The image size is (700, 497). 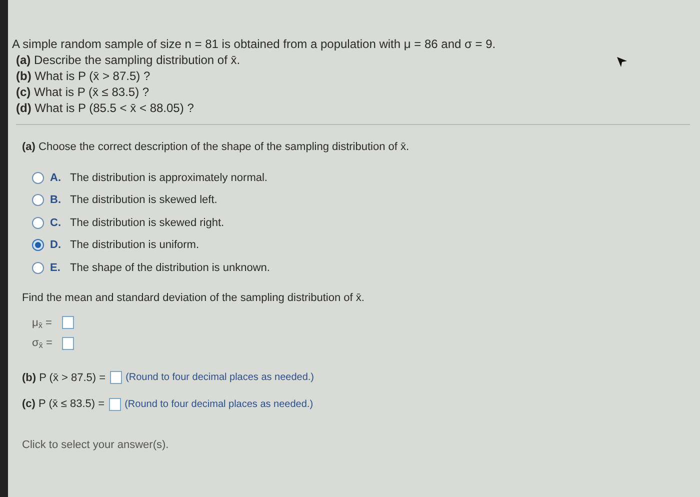 What do you see at coordinates (622, 62) in the screenshot?
I see `cursor-icon` at bounding box center [622, 62].